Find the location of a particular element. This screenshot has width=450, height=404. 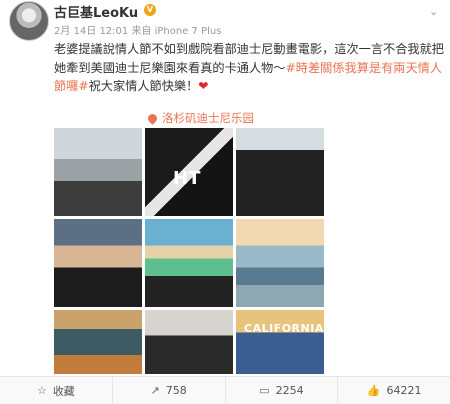

photo-carousel is located at coordinates (98, 342).